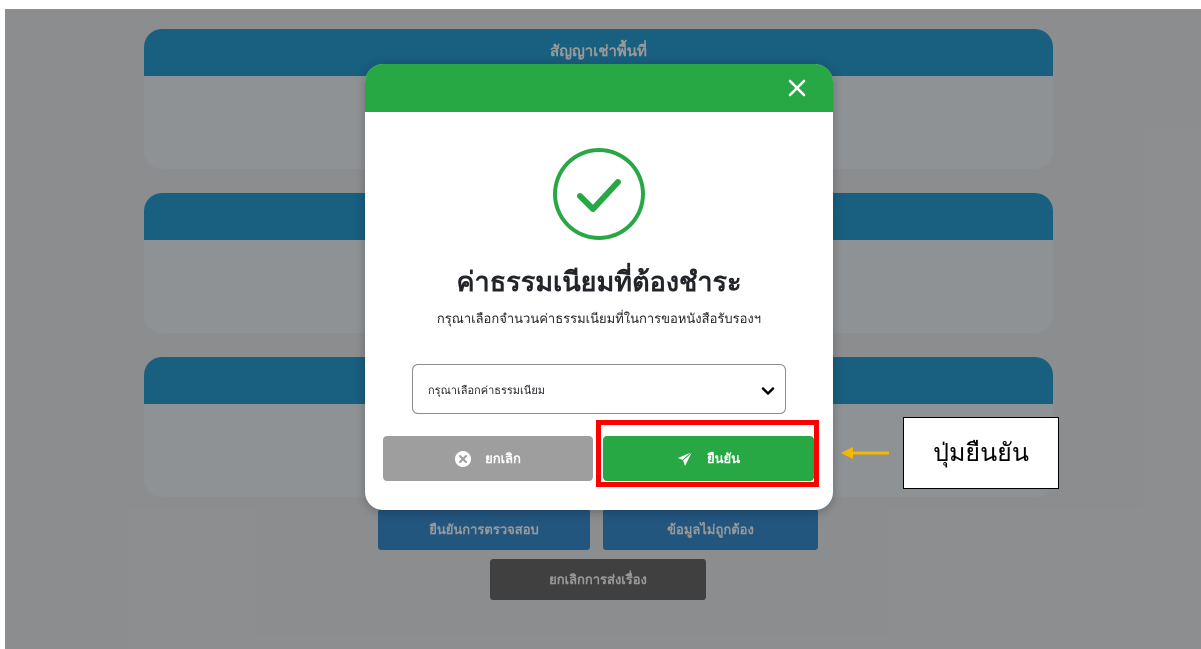  What do you see at coordinates (487, 390) in the screenshot?
I see `fee-select-value: กรุณาเลือกค่าธรรมเนียม` at bounding box center [487, 390].